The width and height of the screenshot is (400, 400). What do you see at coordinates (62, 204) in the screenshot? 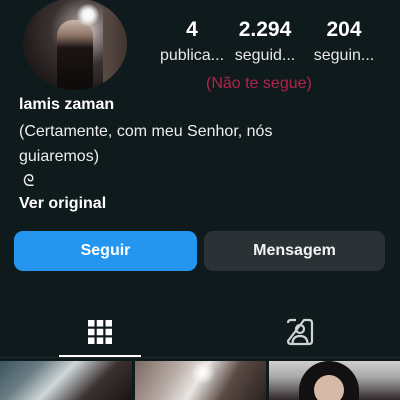
I see `see-original-link: Ver original` at bounding box center [62, 204].